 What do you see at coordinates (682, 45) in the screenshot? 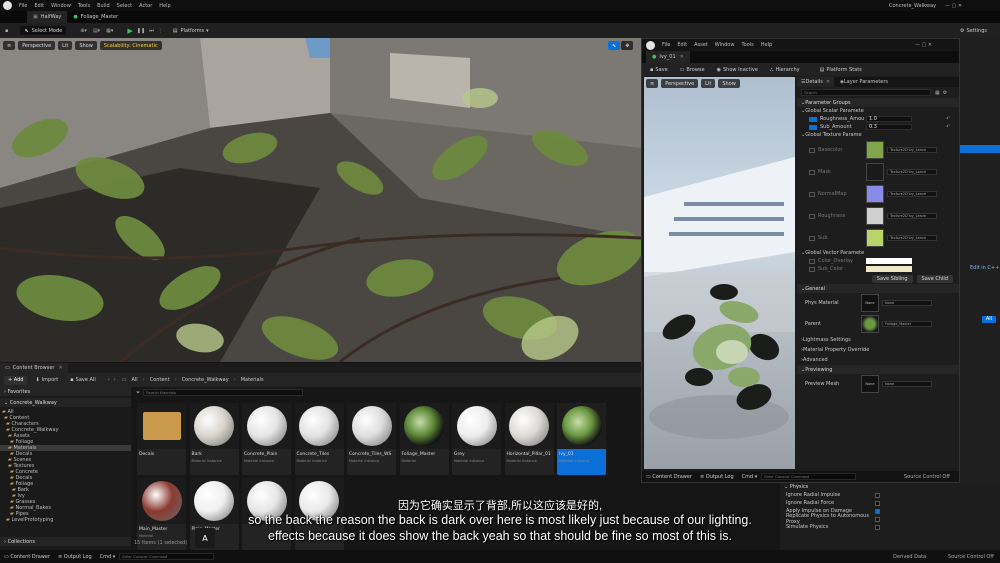
I see `me-menu-item-edit: Edit` at bounding box center [682, 45].